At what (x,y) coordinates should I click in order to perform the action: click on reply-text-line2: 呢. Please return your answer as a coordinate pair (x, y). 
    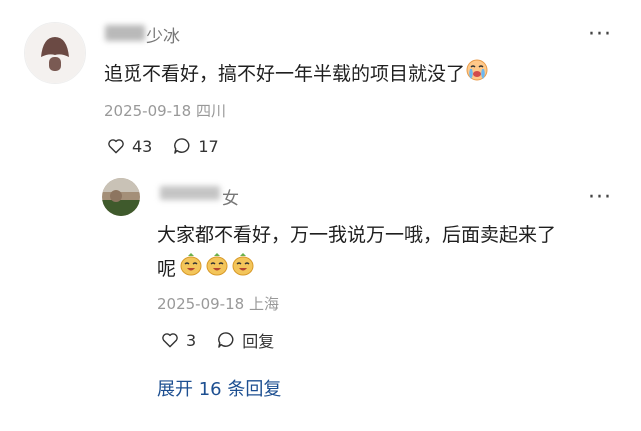
    Looking at the image, I should click on (167, 269).